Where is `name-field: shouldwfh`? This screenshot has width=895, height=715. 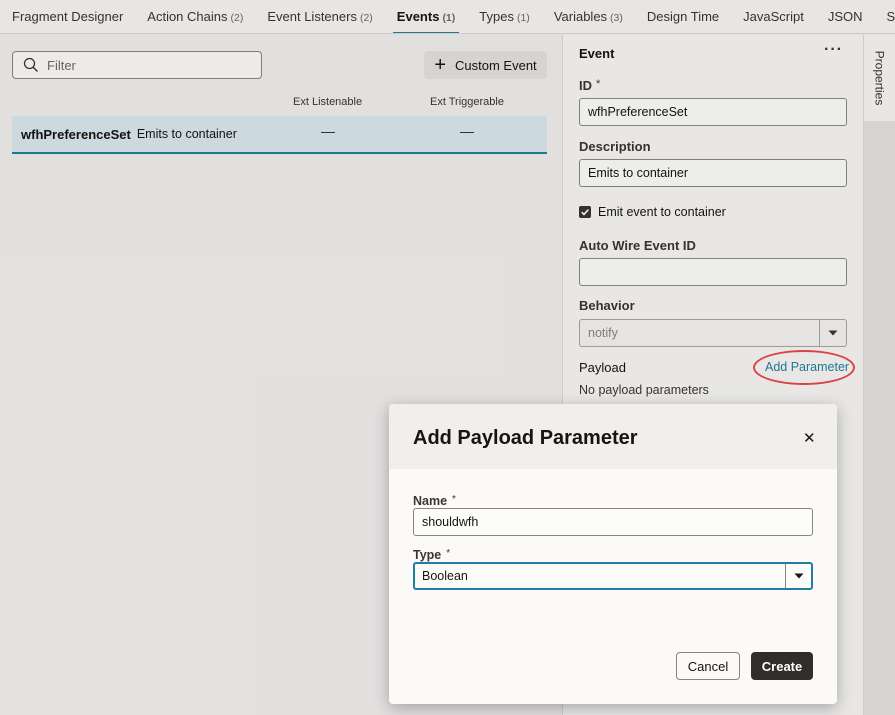 name-field: shouldwfh is located at coordinates (613, 522).